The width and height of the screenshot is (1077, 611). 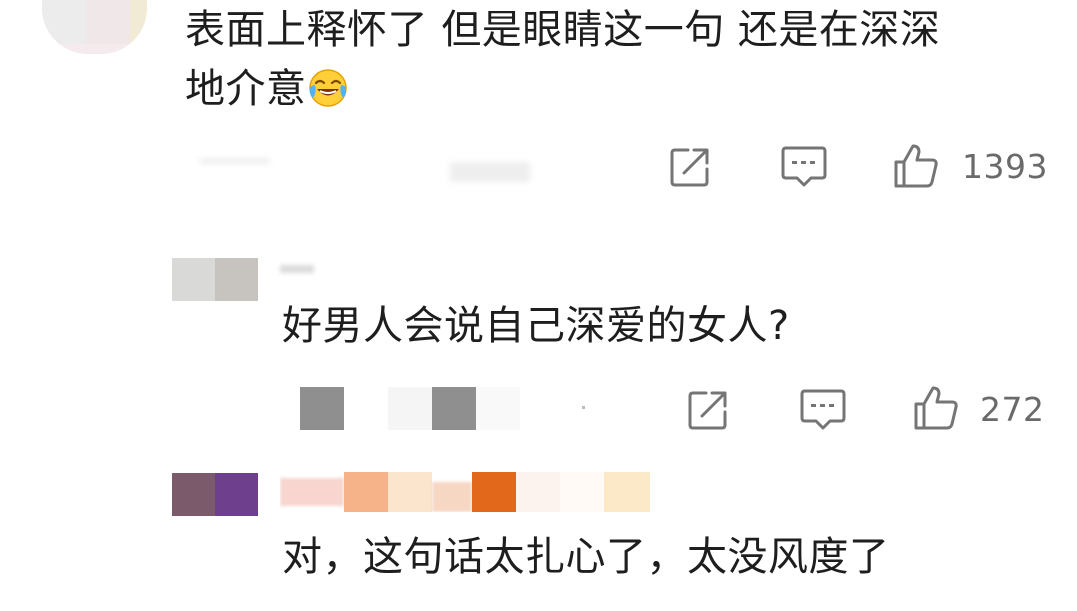 I want to click on like-count: 1393, so click(x=1005, y=166).